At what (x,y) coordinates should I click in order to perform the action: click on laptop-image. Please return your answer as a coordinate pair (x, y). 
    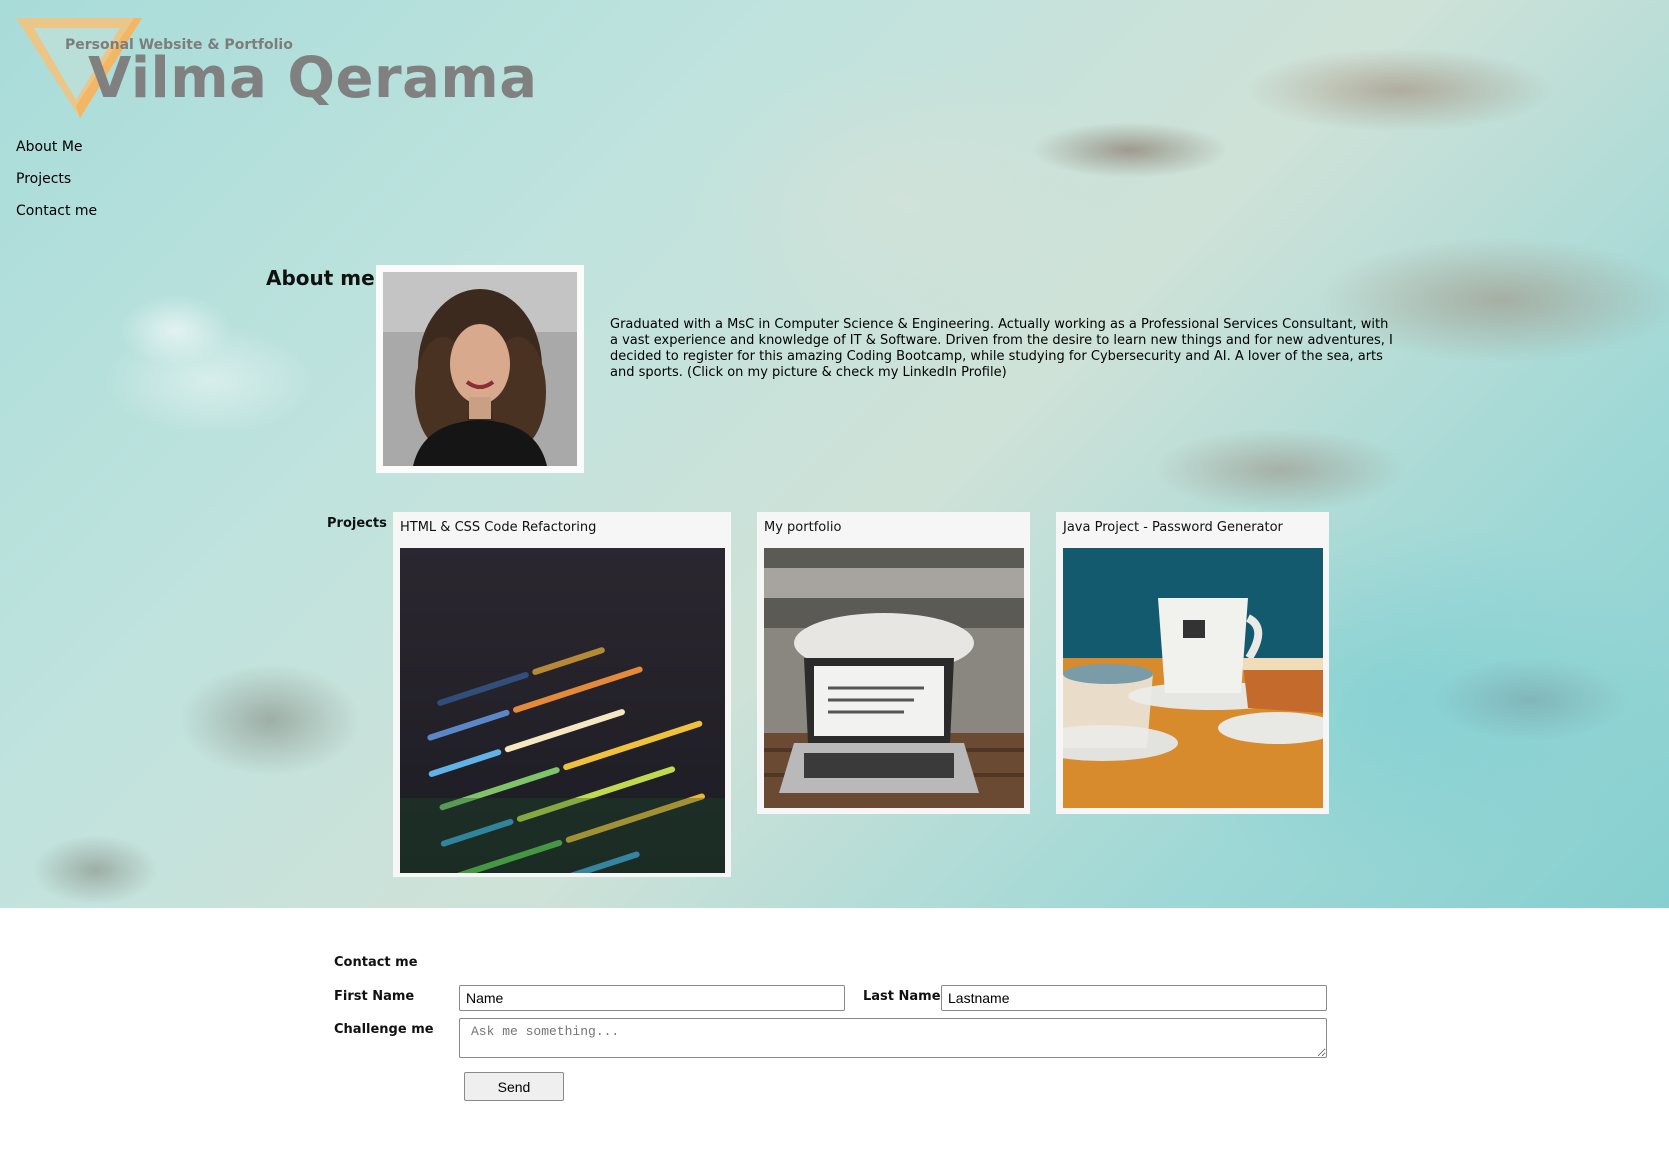
    Looking at the image, I should click on (894, 678).